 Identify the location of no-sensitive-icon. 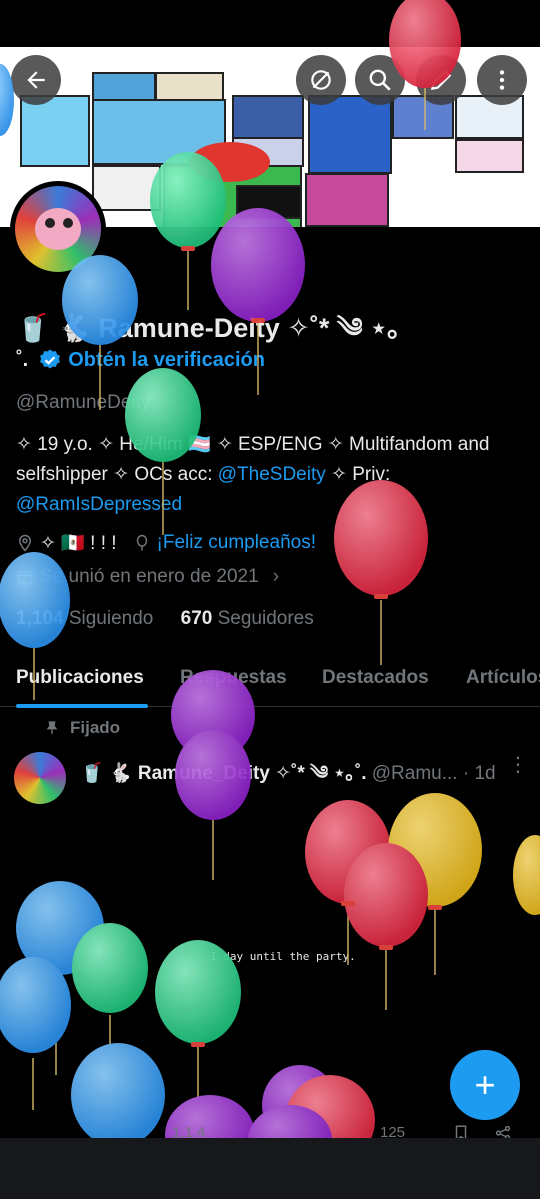
(321, 80).